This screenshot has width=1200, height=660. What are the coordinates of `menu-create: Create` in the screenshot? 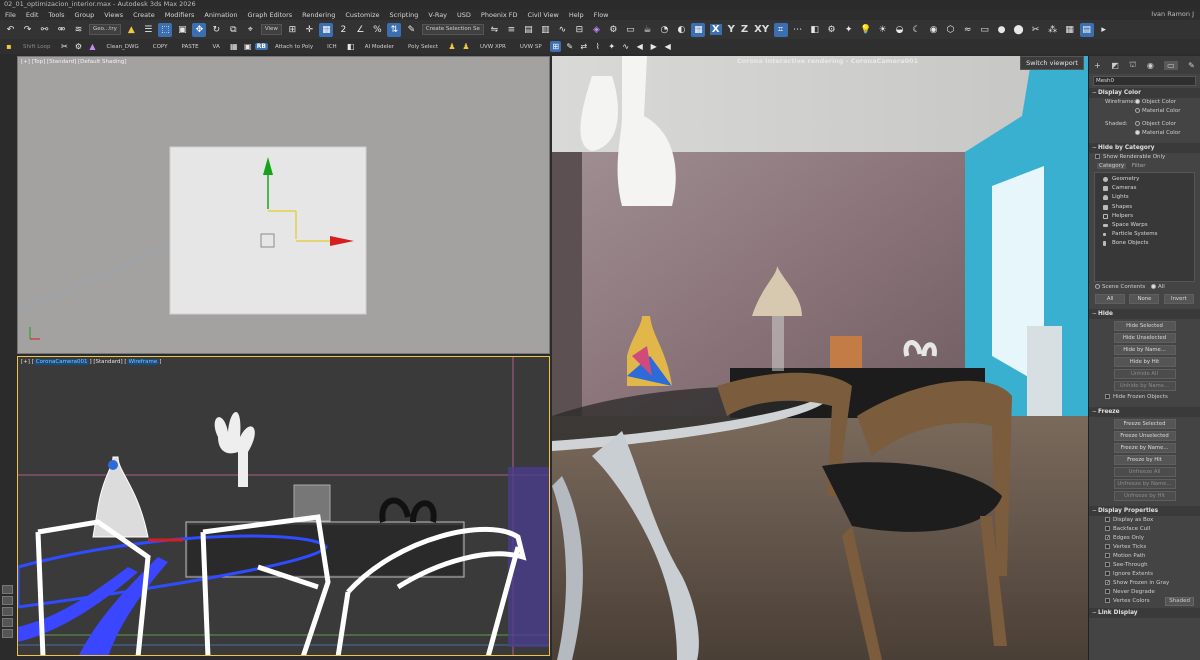 It's located at (144, 15).